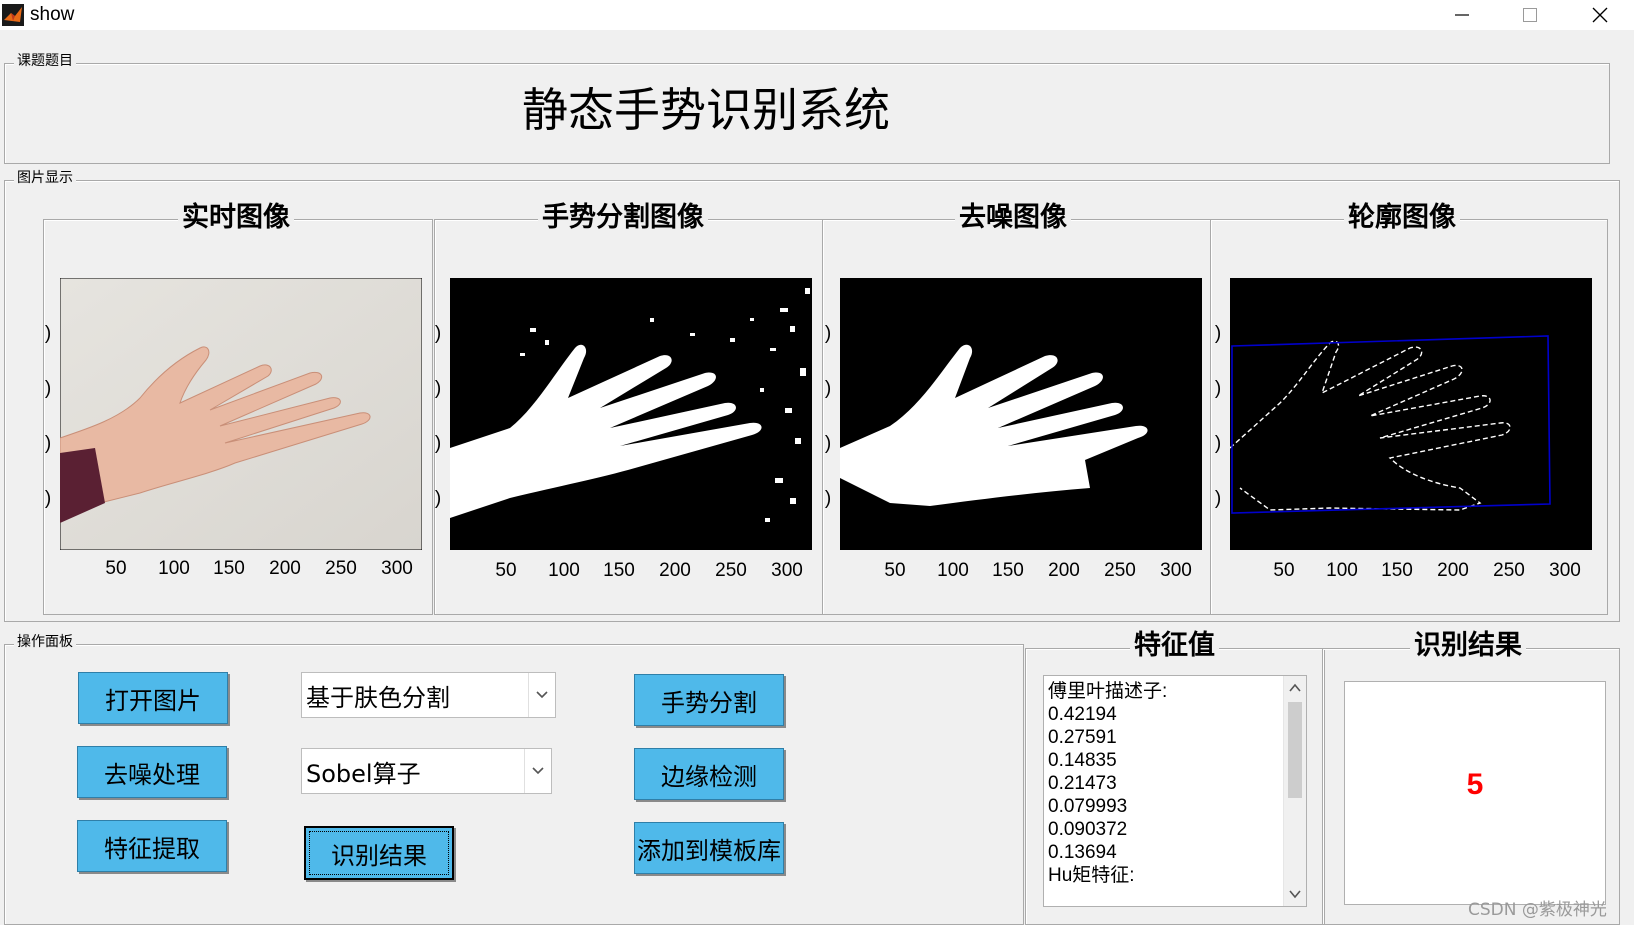 The height and width of the screenshot is (925, 1634). I want to click on app-title: 静态手势识别系统, so click(706, 110).